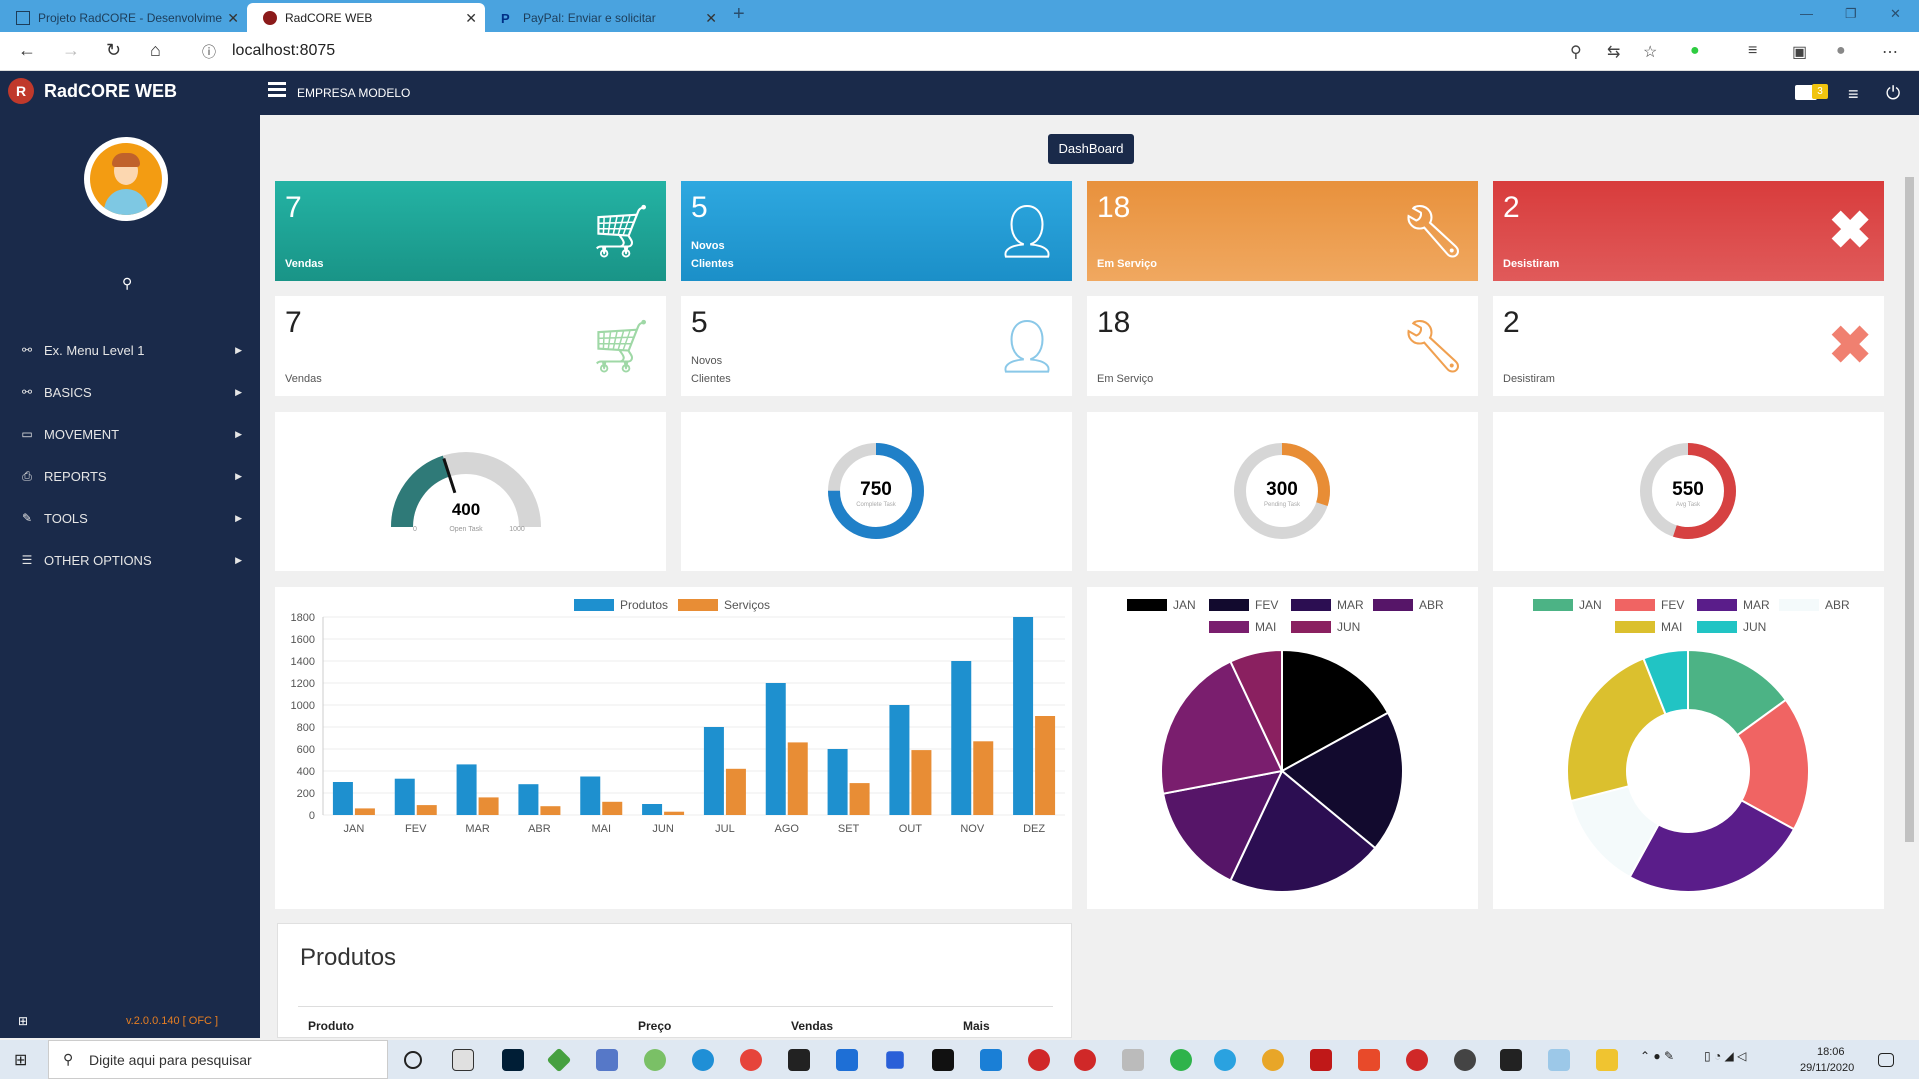 The width and height of the screenshot is (1919, 1079). I want to click on new-tab-button: +, so click(739, 14).